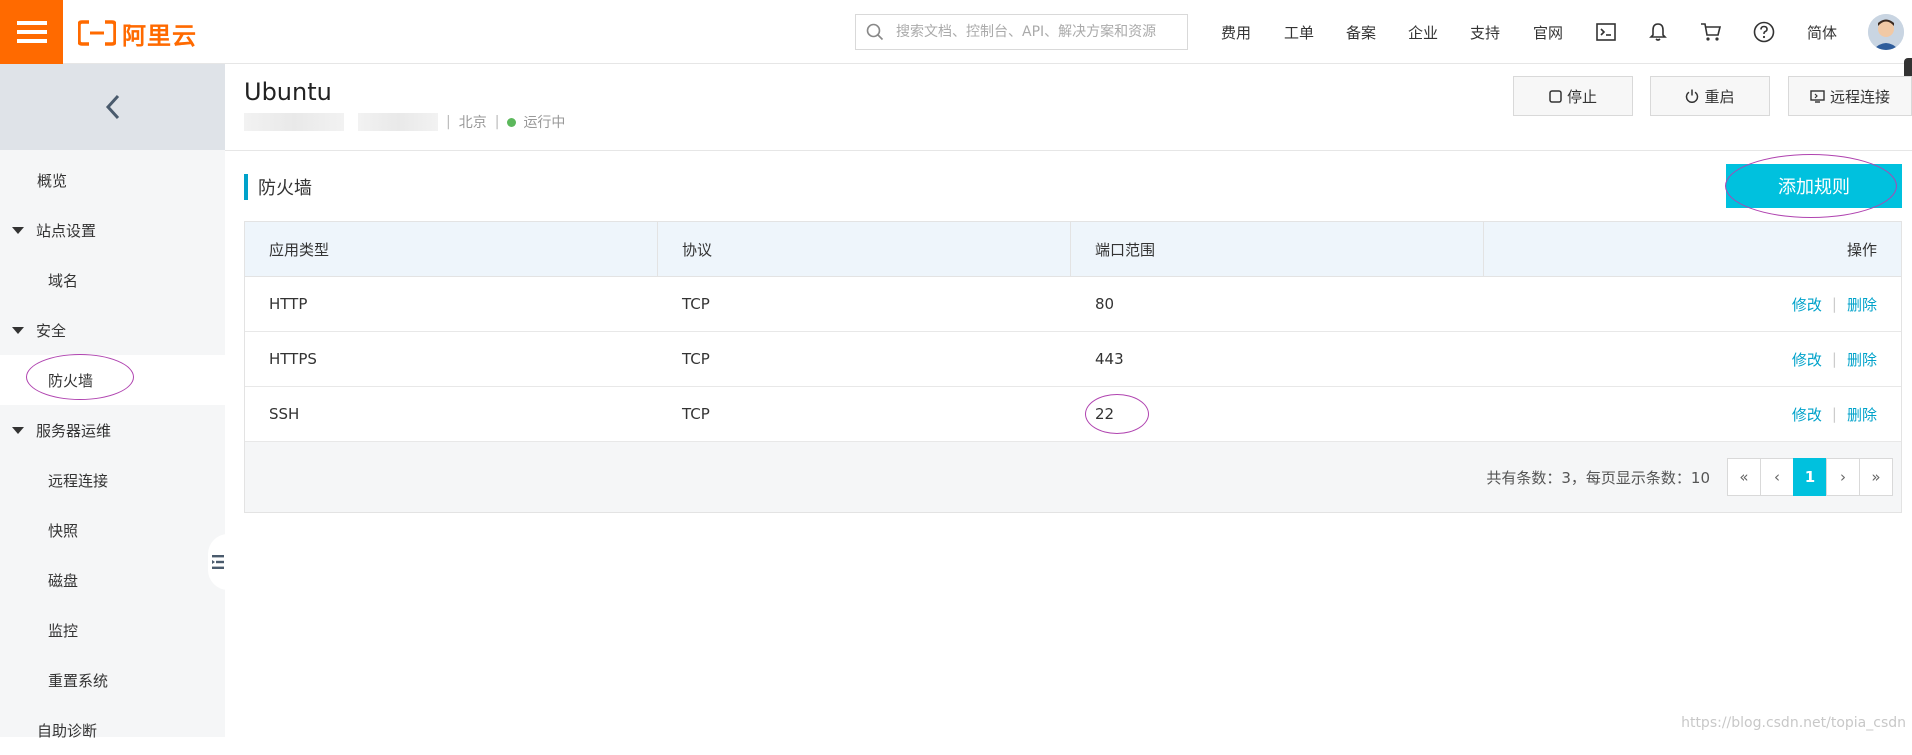 The image size is (1912, 755). I want to click on nav-fees-label: 费用, so click(1236, 32).